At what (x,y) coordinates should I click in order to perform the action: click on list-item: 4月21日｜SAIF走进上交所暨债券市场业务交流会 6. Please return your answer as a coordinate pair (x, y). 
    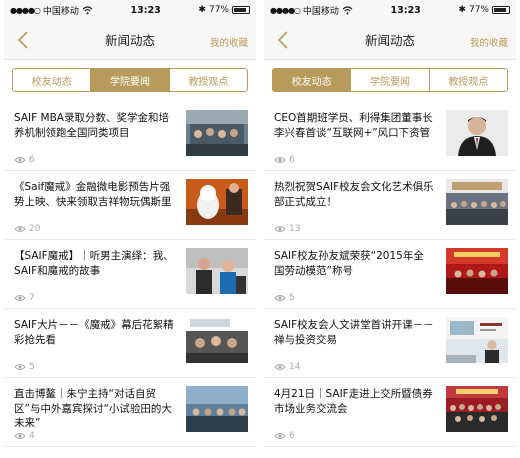
    Looking at the image, I should click on (390, 412).